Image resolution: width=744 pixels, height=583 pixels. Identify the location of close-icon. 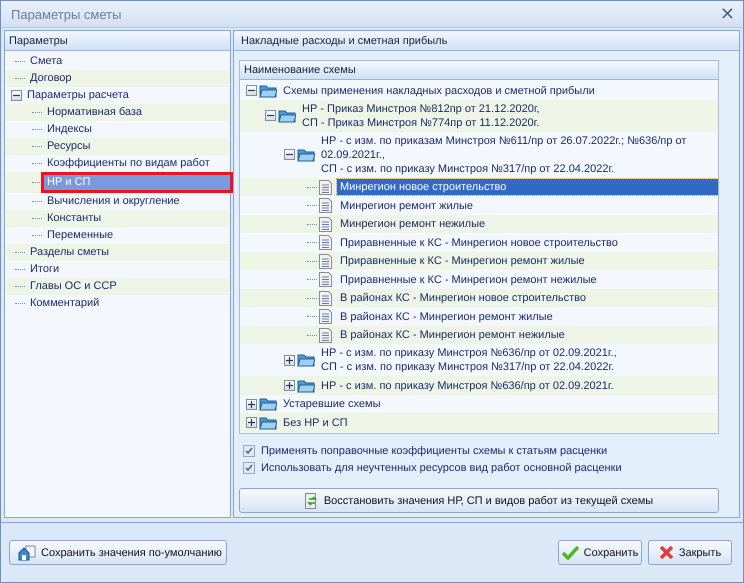
(666, 552).